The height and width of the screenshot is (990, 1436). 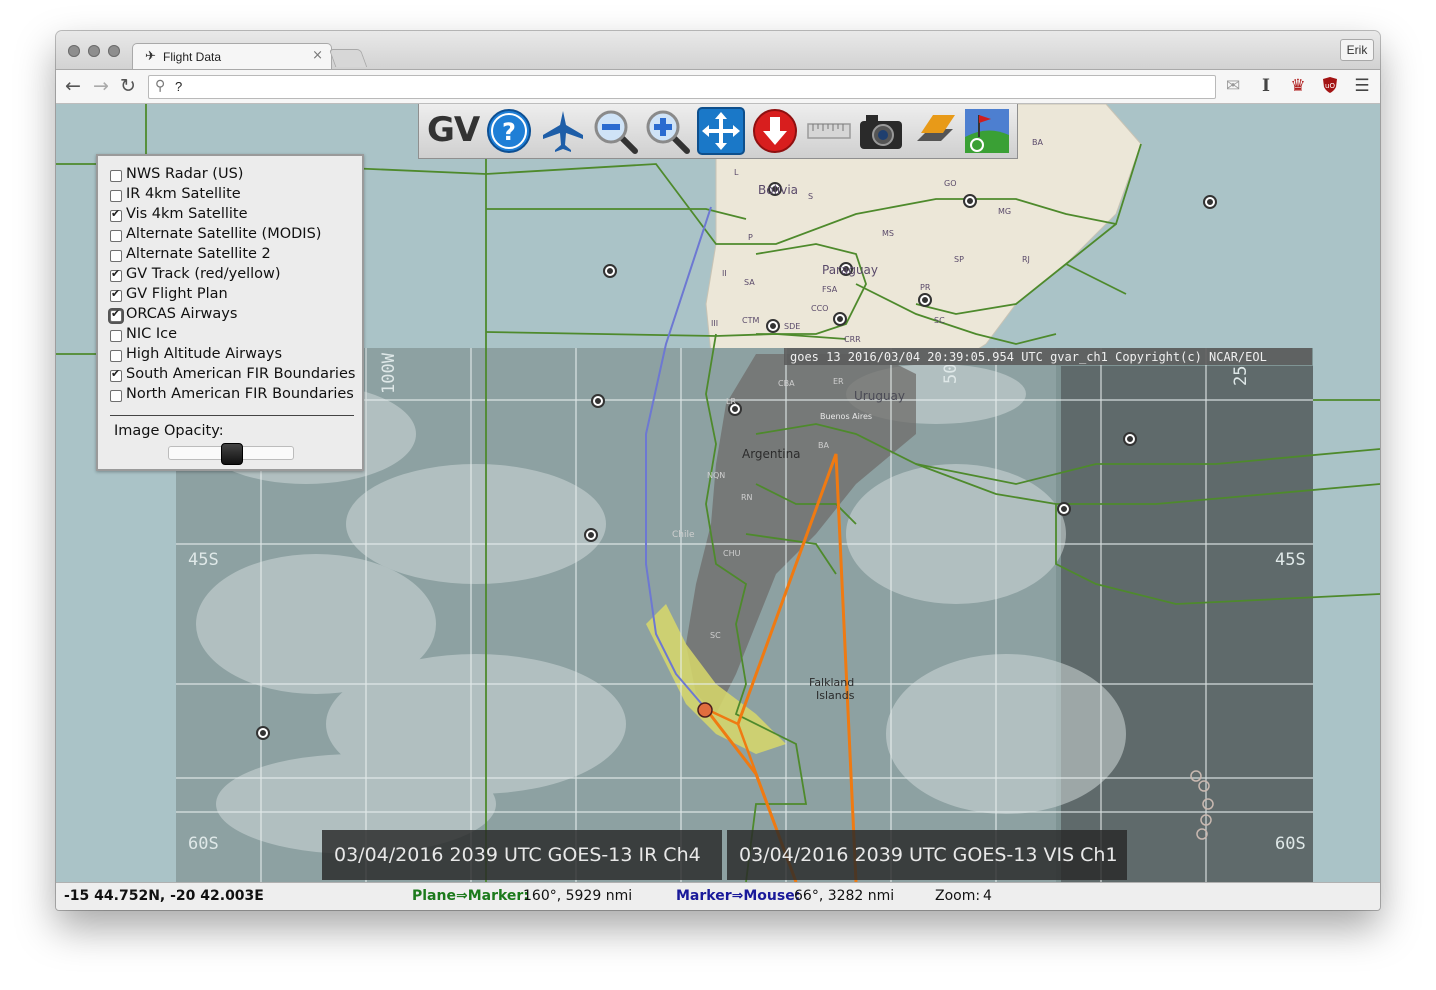 What do you see at coordinates (951, 374) in the screenshot?
I see `grid-label-50: 50` at bounding box center [951, 374].